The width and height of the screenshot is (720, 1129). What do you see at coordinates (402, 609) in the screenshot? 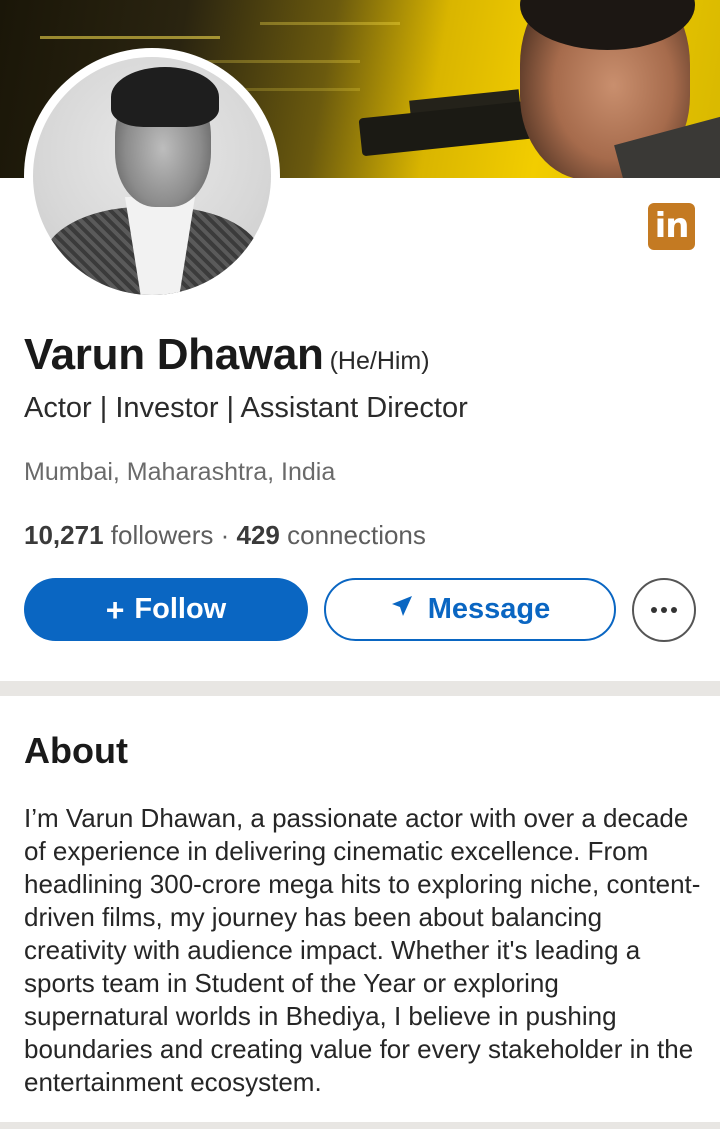
I see `send-icon` at bounding box center [402, 609].